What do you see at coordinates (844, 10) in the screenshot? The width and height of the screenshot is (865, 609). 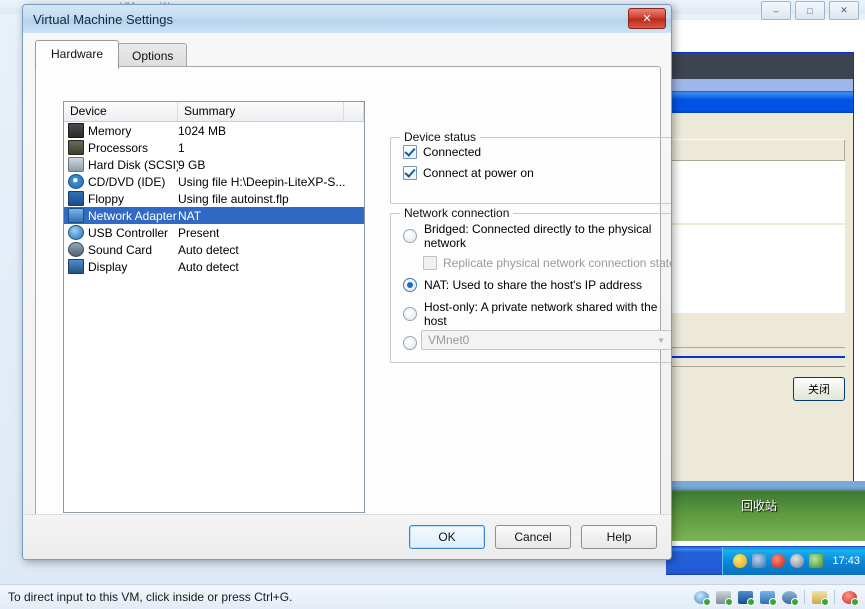 I see `close-button: ✕` at bounding box center [844, 10].